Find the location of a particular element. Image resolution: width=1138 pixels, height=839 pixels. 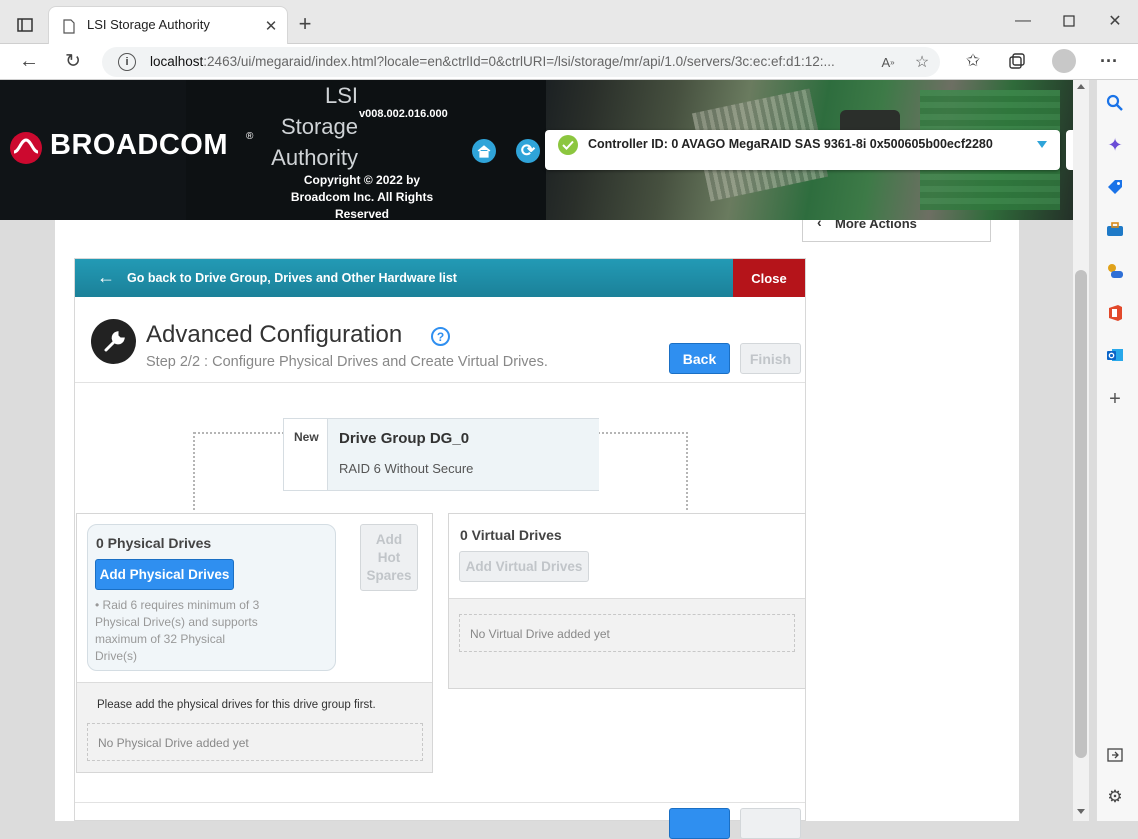

favorites-icon: ✩ is located at coordinates (973, 61).